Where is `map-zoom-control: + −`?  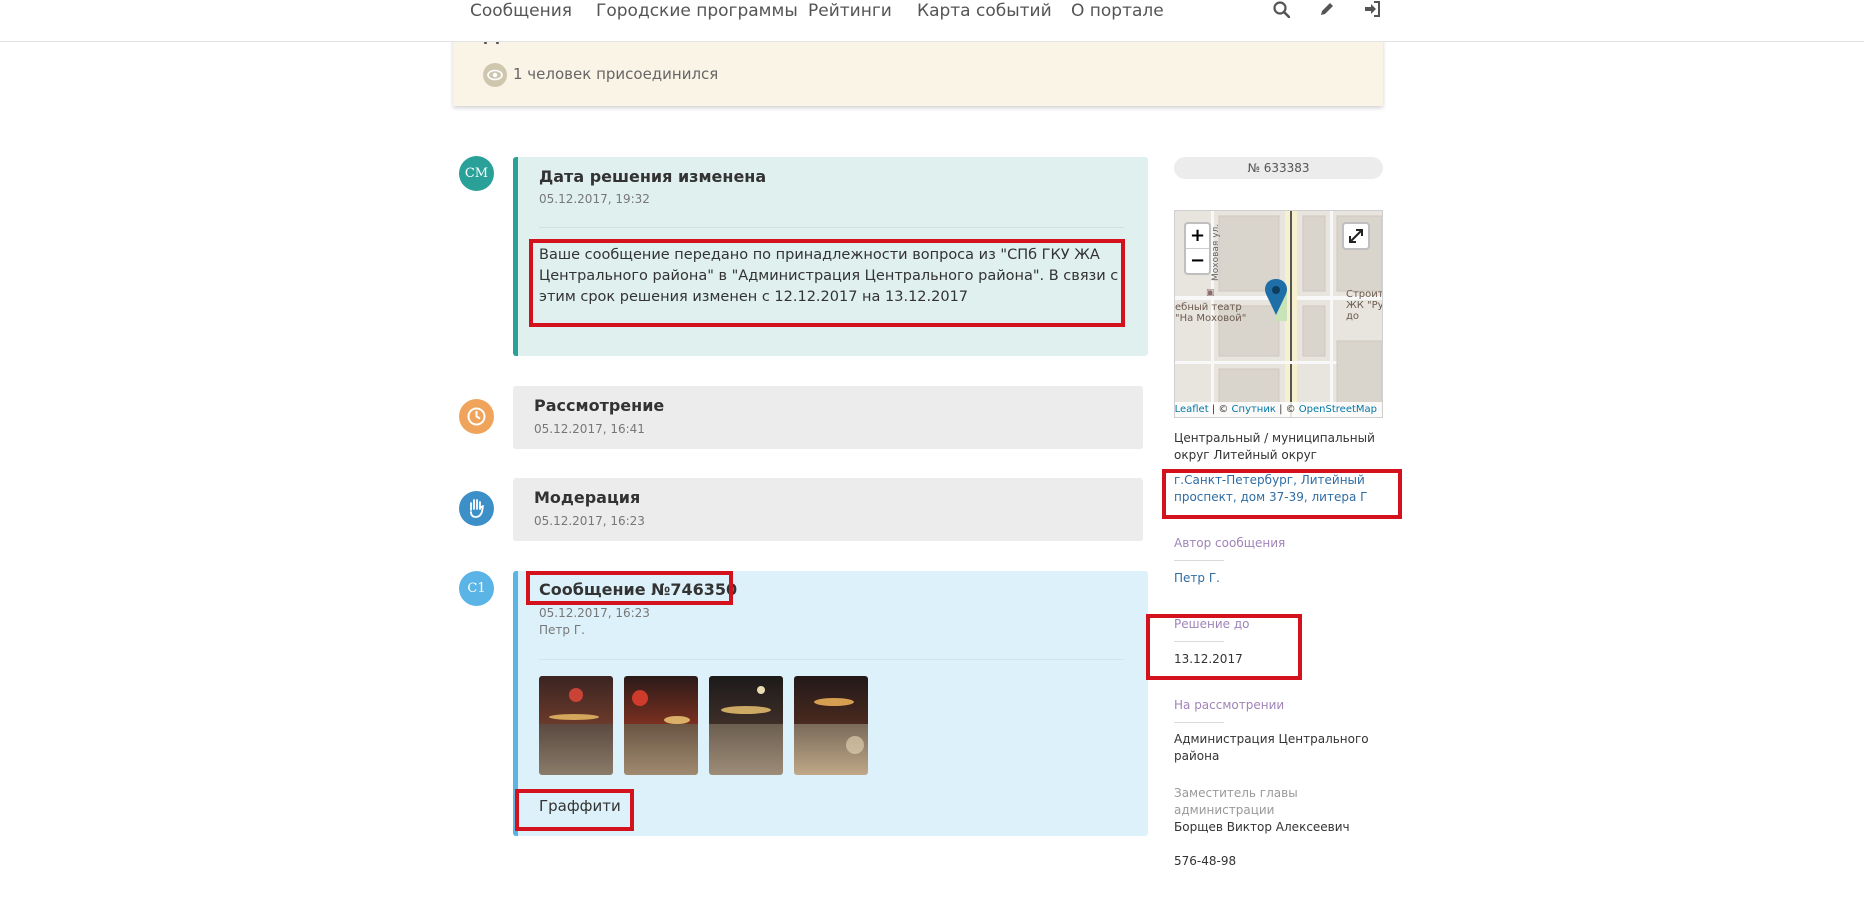
map-zoom-control: + − is located at coordinates (1197, 248).